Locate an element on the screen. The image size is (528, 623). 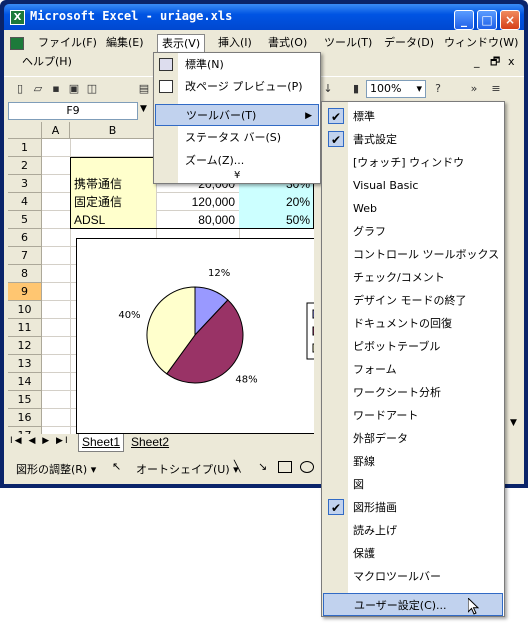
row-header-15: 15 is located at coordinates (25, 400).